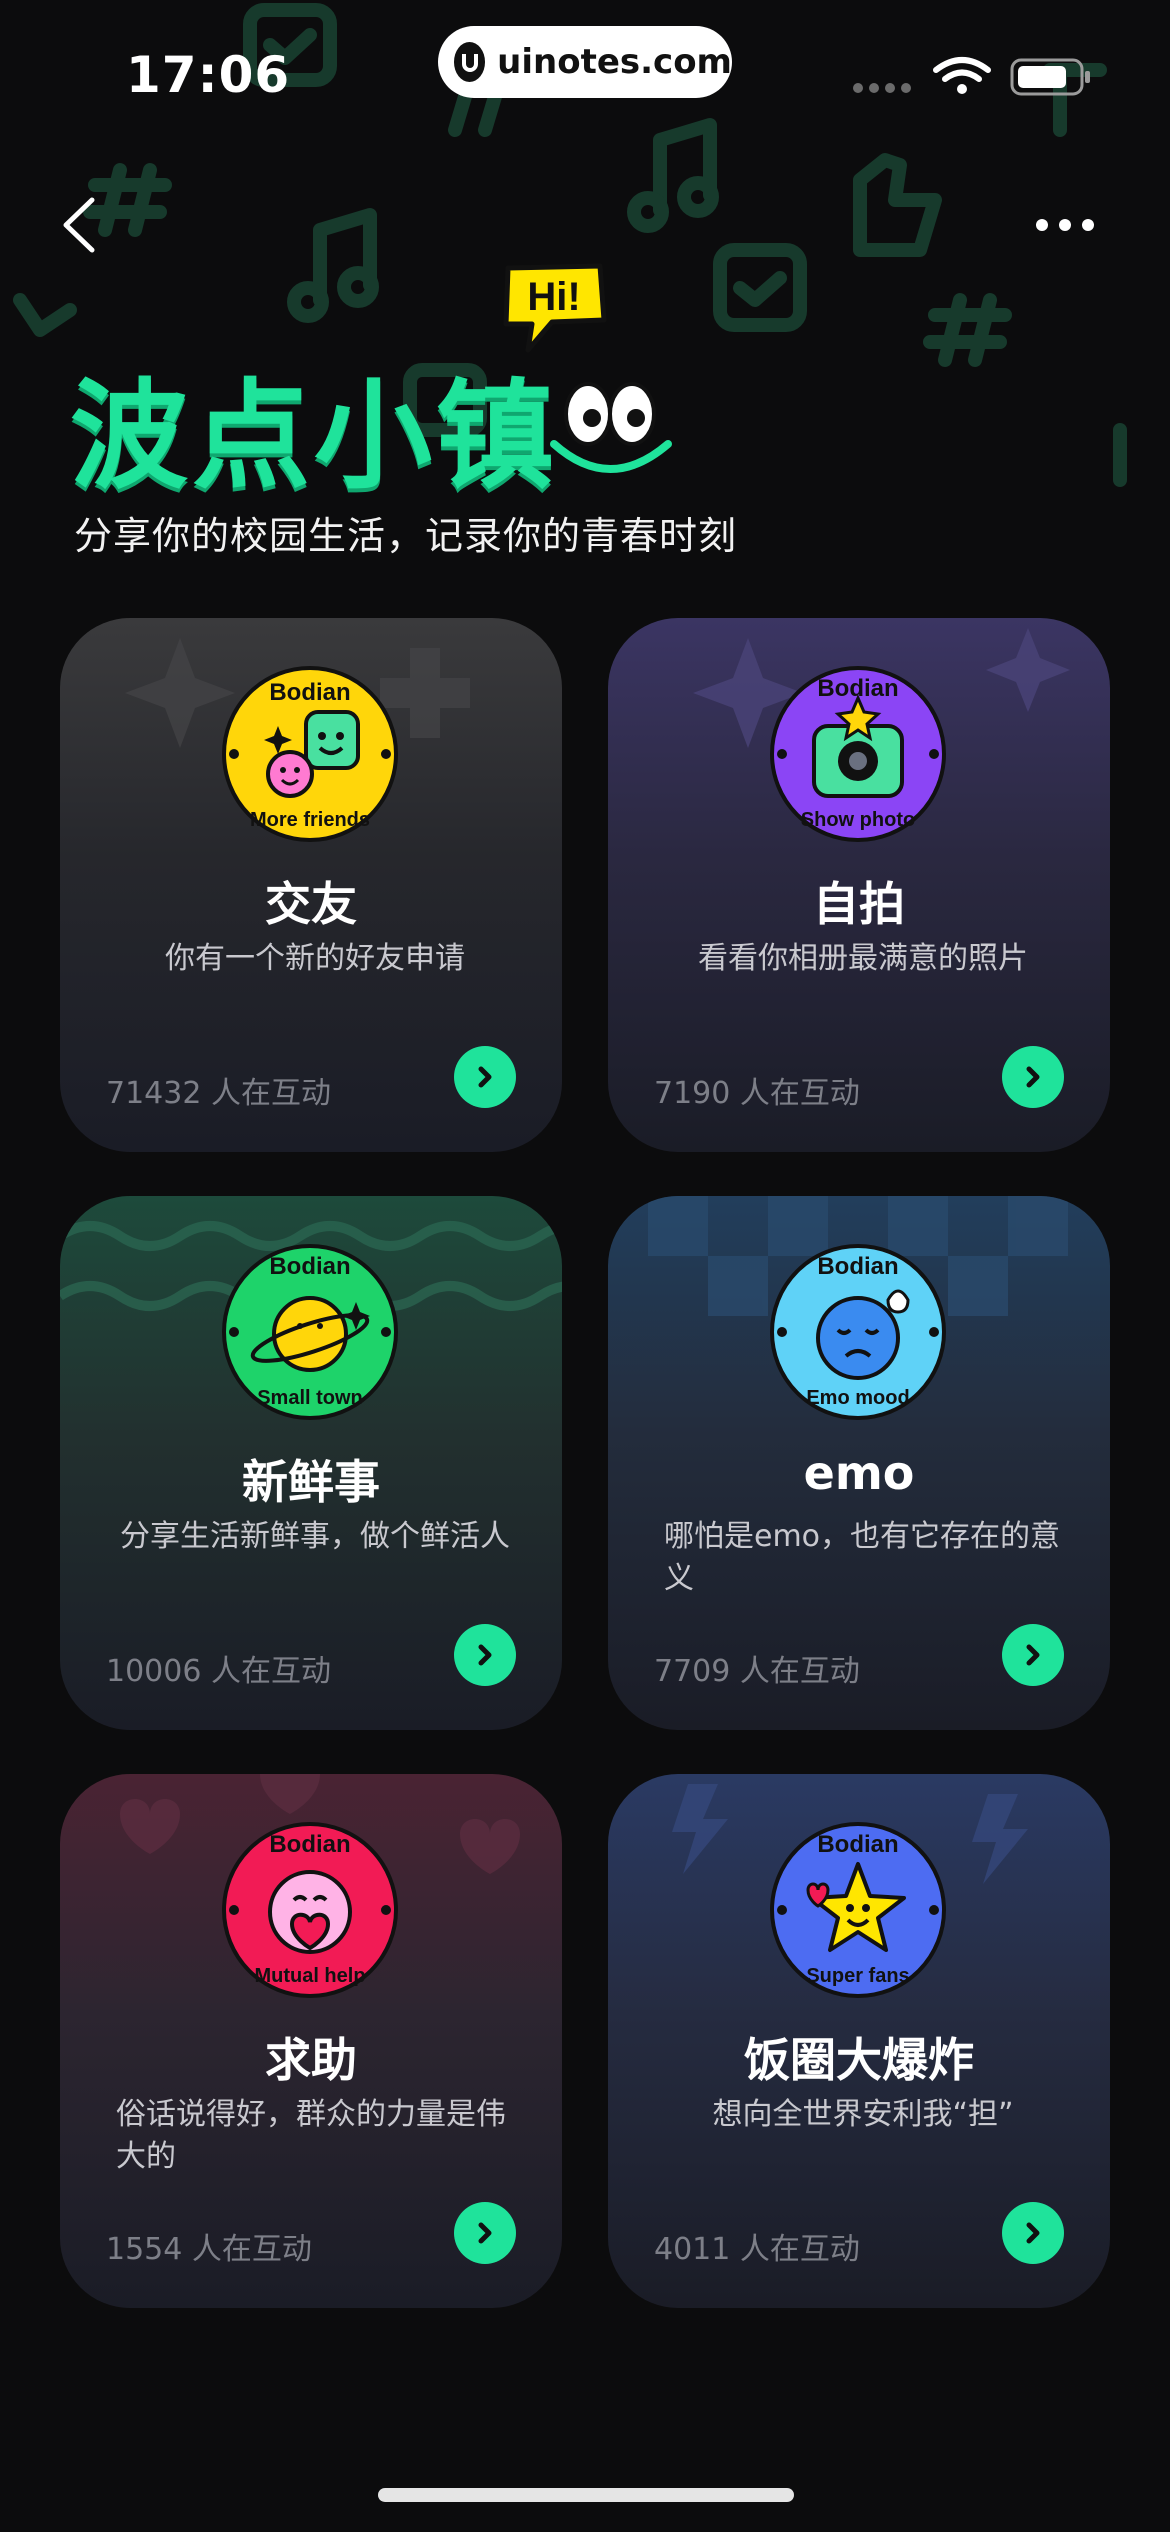 The image size is (1170, 2532). Describe the element at coordinates (863, 958) in the screenshot. I see `card-description: 看看你相册最满意的照片` at that location.